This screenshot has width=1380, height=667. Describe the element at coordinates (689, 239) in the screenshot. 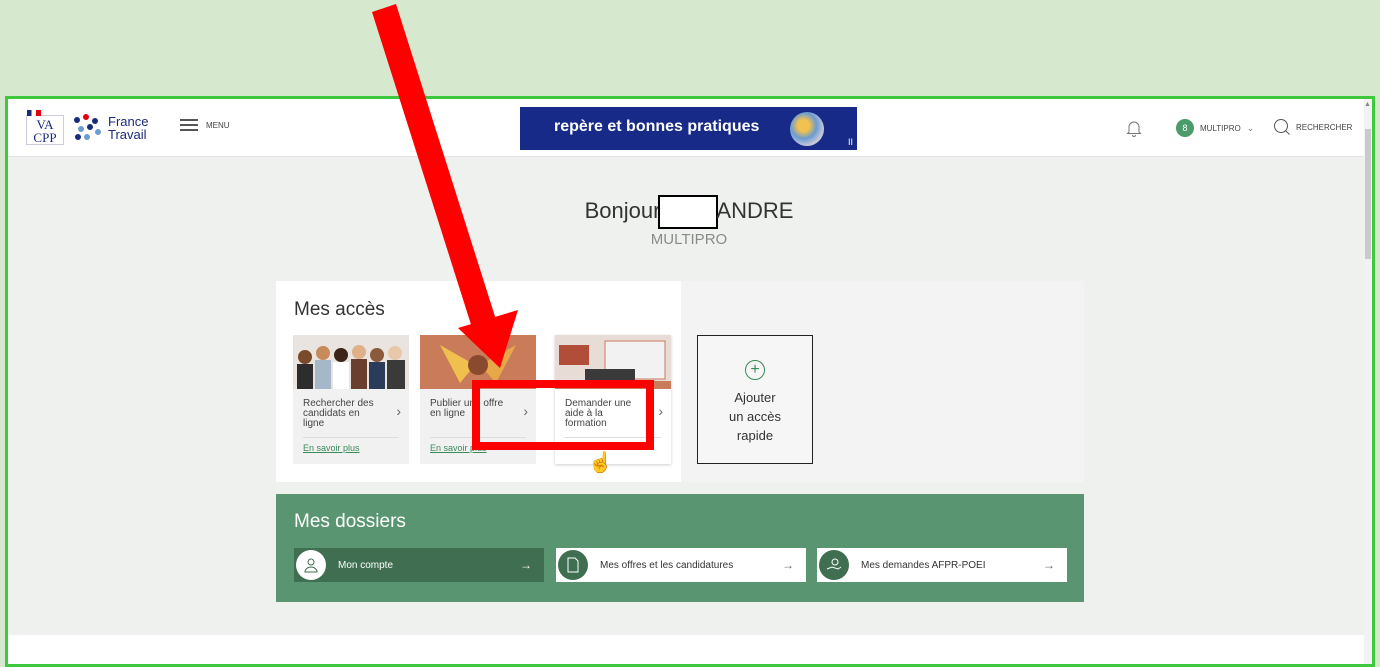

I see `company-name: MULTIPRO` at that location.